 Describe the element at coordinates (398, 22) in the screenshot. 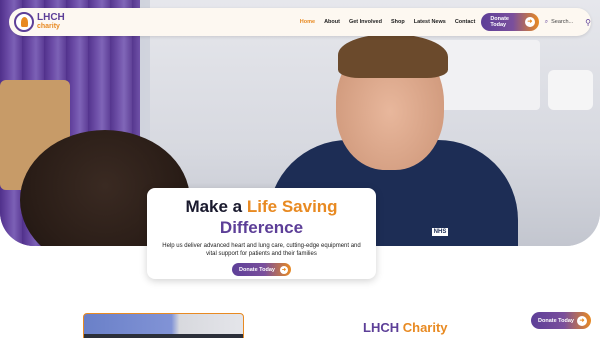

I see `nav-item-shop: Shop` at that location.